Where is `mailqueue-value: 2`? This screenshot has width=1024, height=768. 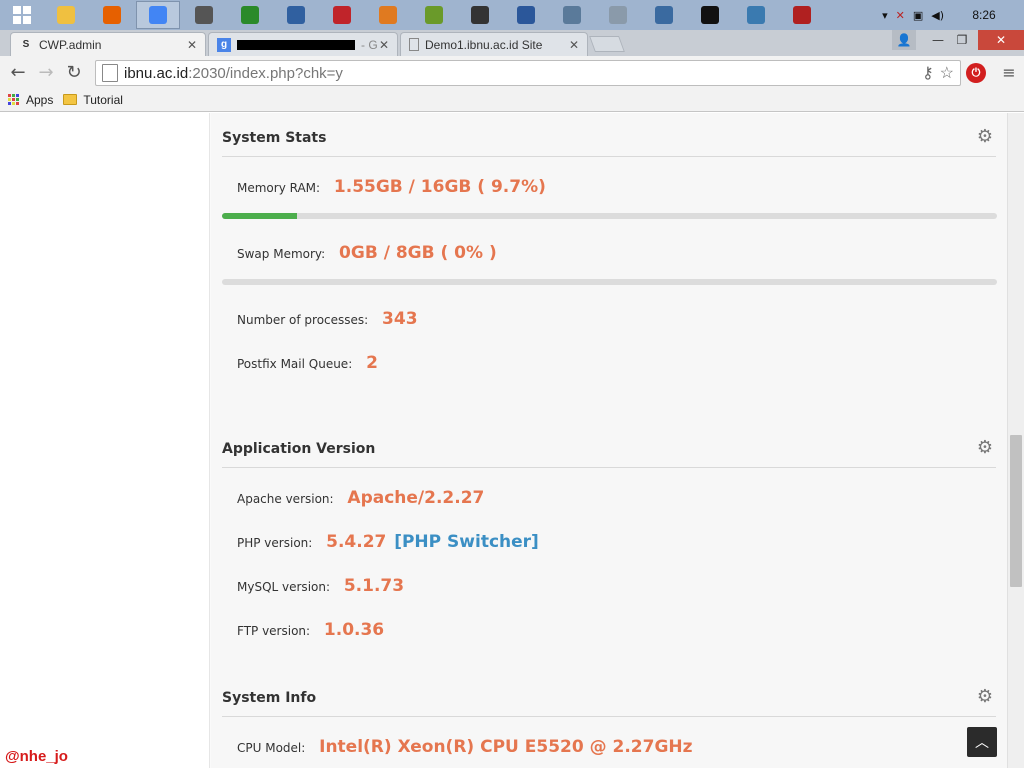 mailqueue-value: 2 is located at coordinates (372, 363).